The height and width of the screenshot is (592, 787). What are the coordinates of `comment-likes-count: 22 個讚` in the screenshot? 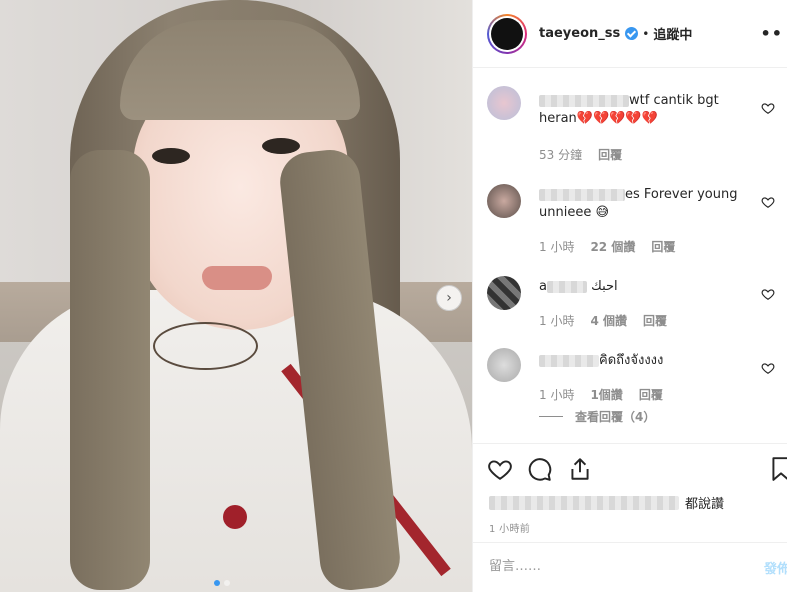 It's located at (612, 246).